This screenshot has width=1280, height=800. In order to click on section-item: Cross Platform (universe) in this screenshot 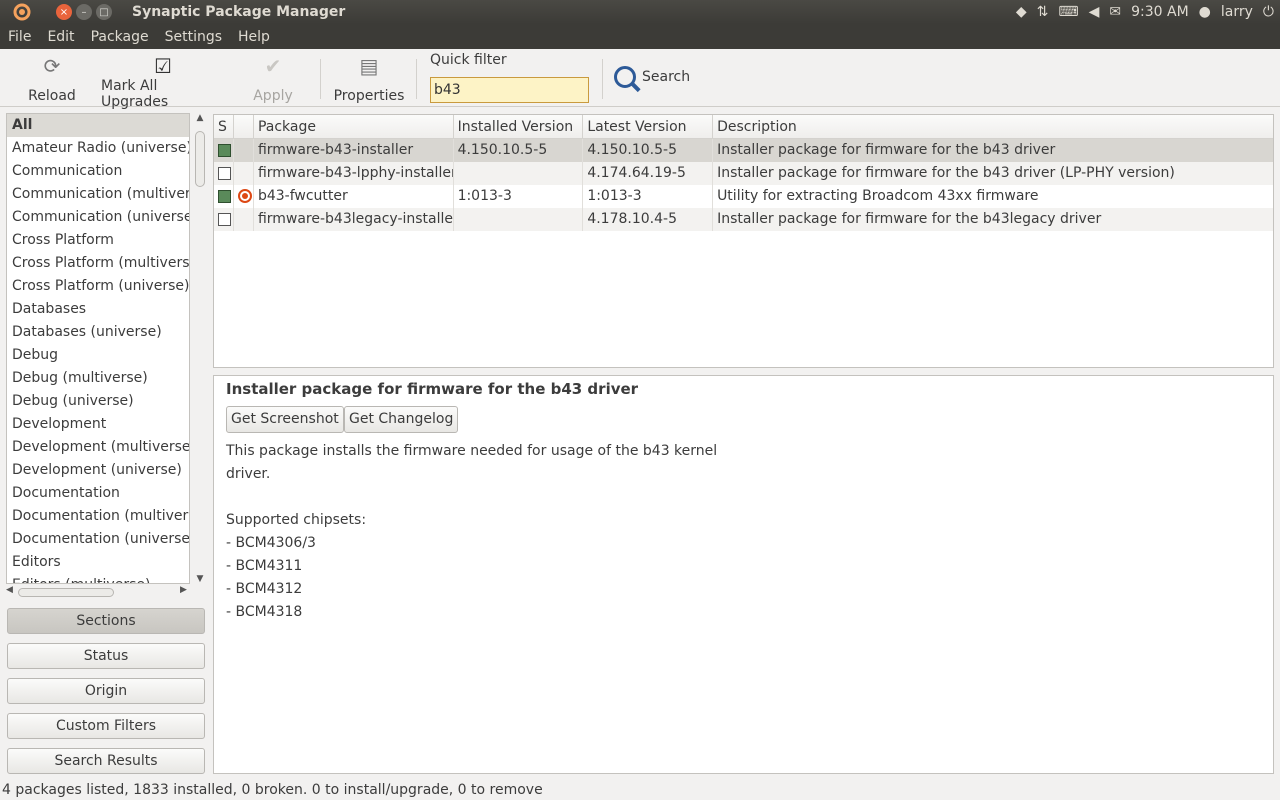, I will do `click(98, 286)`.